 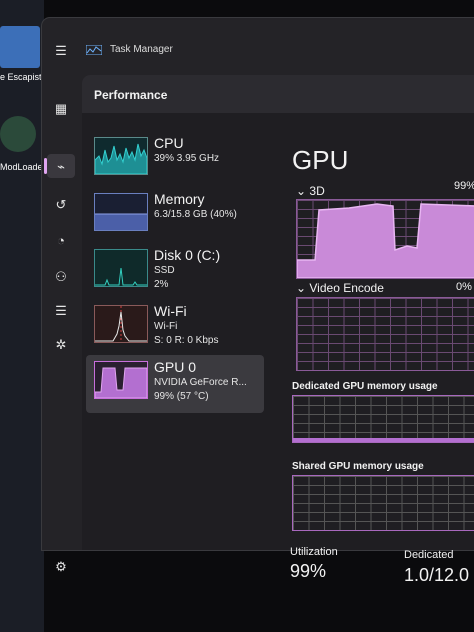 What do you see at coordinates (170, 311) in the screenshot?
I see `wifi-name: Wi-Fi` at bounding box center [170, 311].